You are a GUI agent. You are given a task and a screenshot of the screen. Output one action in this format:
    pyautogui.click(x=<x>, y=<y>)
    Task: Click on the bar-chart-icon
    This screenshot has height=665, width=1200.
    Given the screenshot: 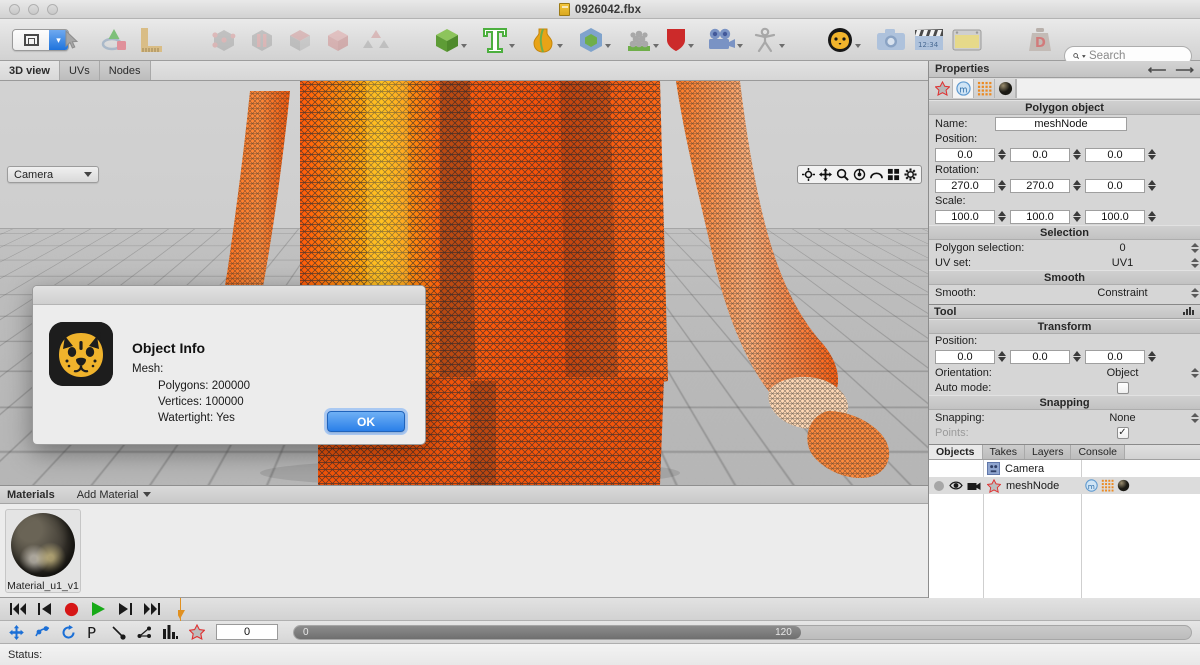 What is the action you would take?
    pyautogui.click(x=170, y=632)
    